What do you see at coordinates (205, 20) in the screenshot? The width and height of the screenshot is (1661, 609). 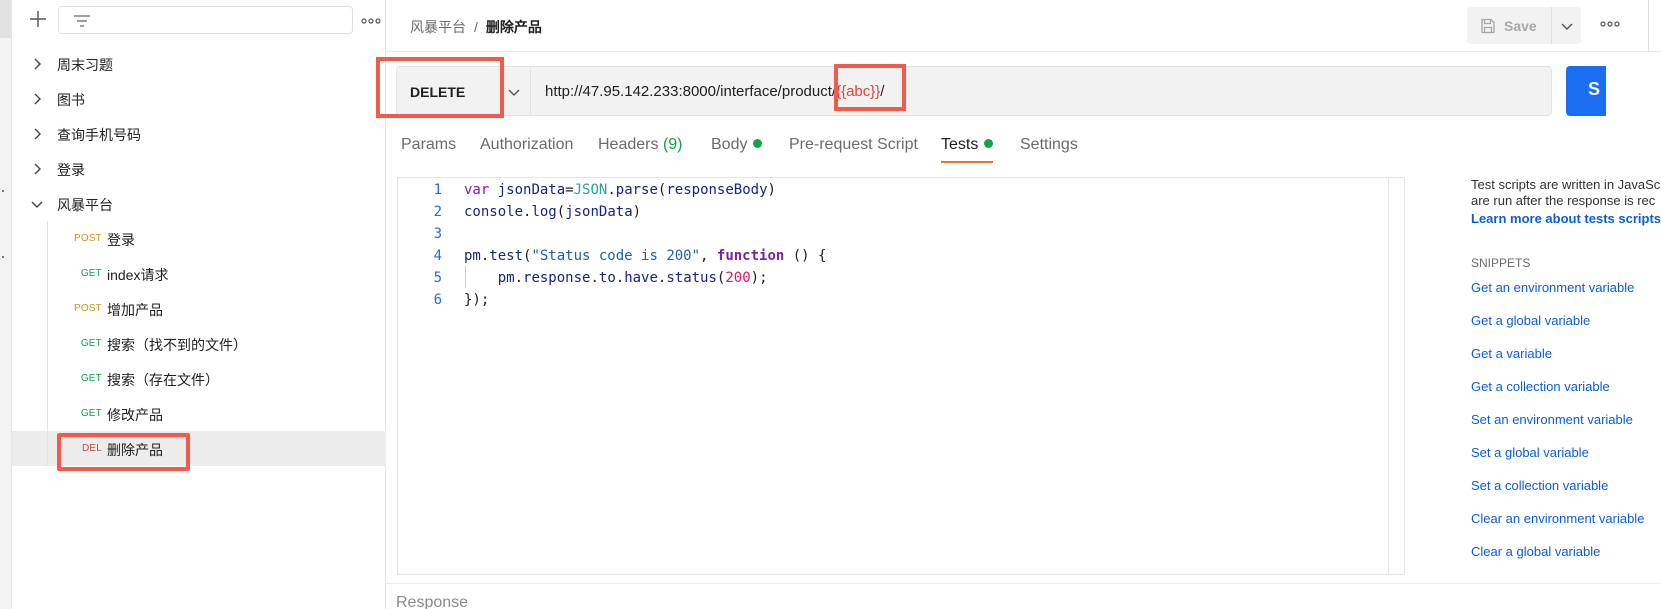 I see `filter-input` at bounding box center [205, 20].